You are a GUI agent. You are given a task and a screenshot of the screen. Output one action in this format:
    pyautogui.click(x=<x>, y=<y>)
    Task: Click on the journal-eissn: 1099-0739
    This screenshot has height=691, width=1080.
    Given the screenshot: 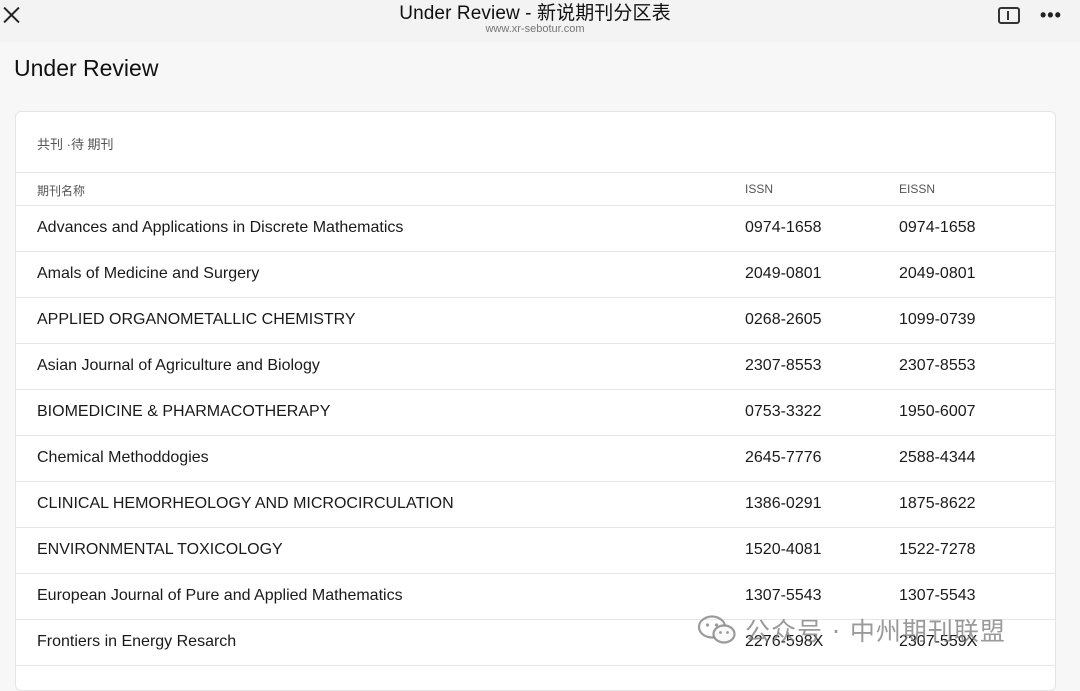 What is the action you would take?
    pyautogui.click(x=937, y=319)
    